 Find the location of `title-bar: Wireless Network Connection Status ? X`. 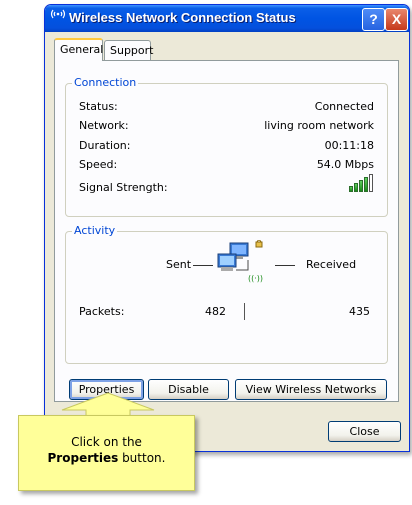

title-bar: Wireless Network Connection Status ? X is located at coordinates (227, 18).